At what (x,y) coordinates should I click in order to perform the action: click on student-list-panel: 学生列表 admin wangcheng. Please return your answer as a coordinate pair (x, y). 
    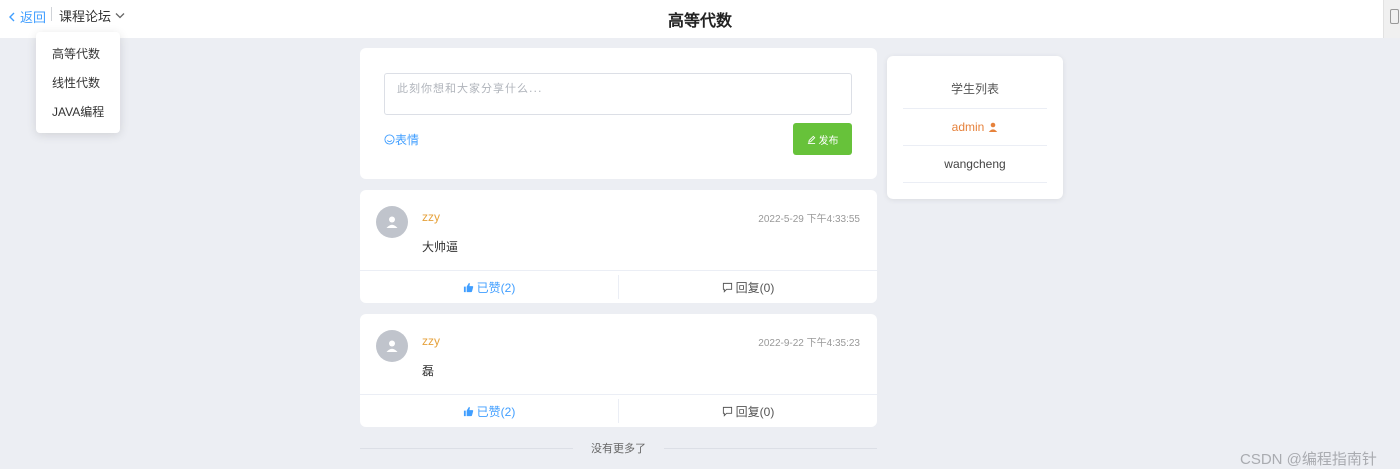
    Looking at the image, I should click on (975, 127).